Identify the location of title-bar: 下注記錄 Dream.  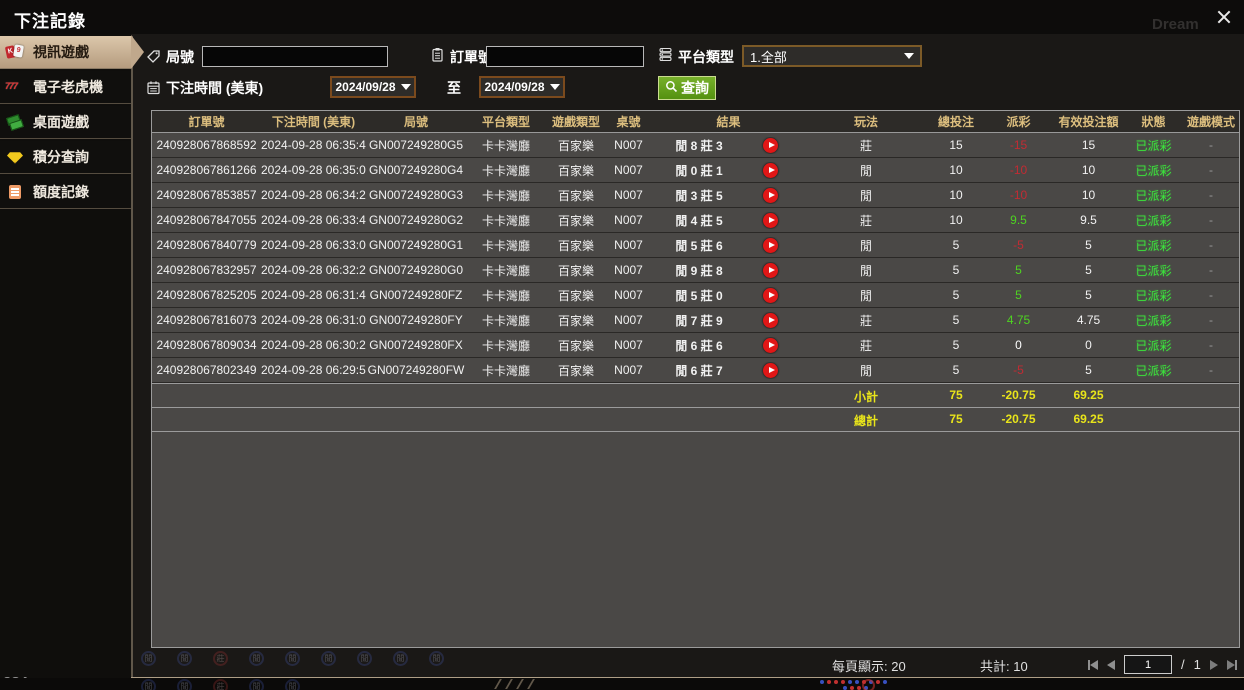
(622, 17).